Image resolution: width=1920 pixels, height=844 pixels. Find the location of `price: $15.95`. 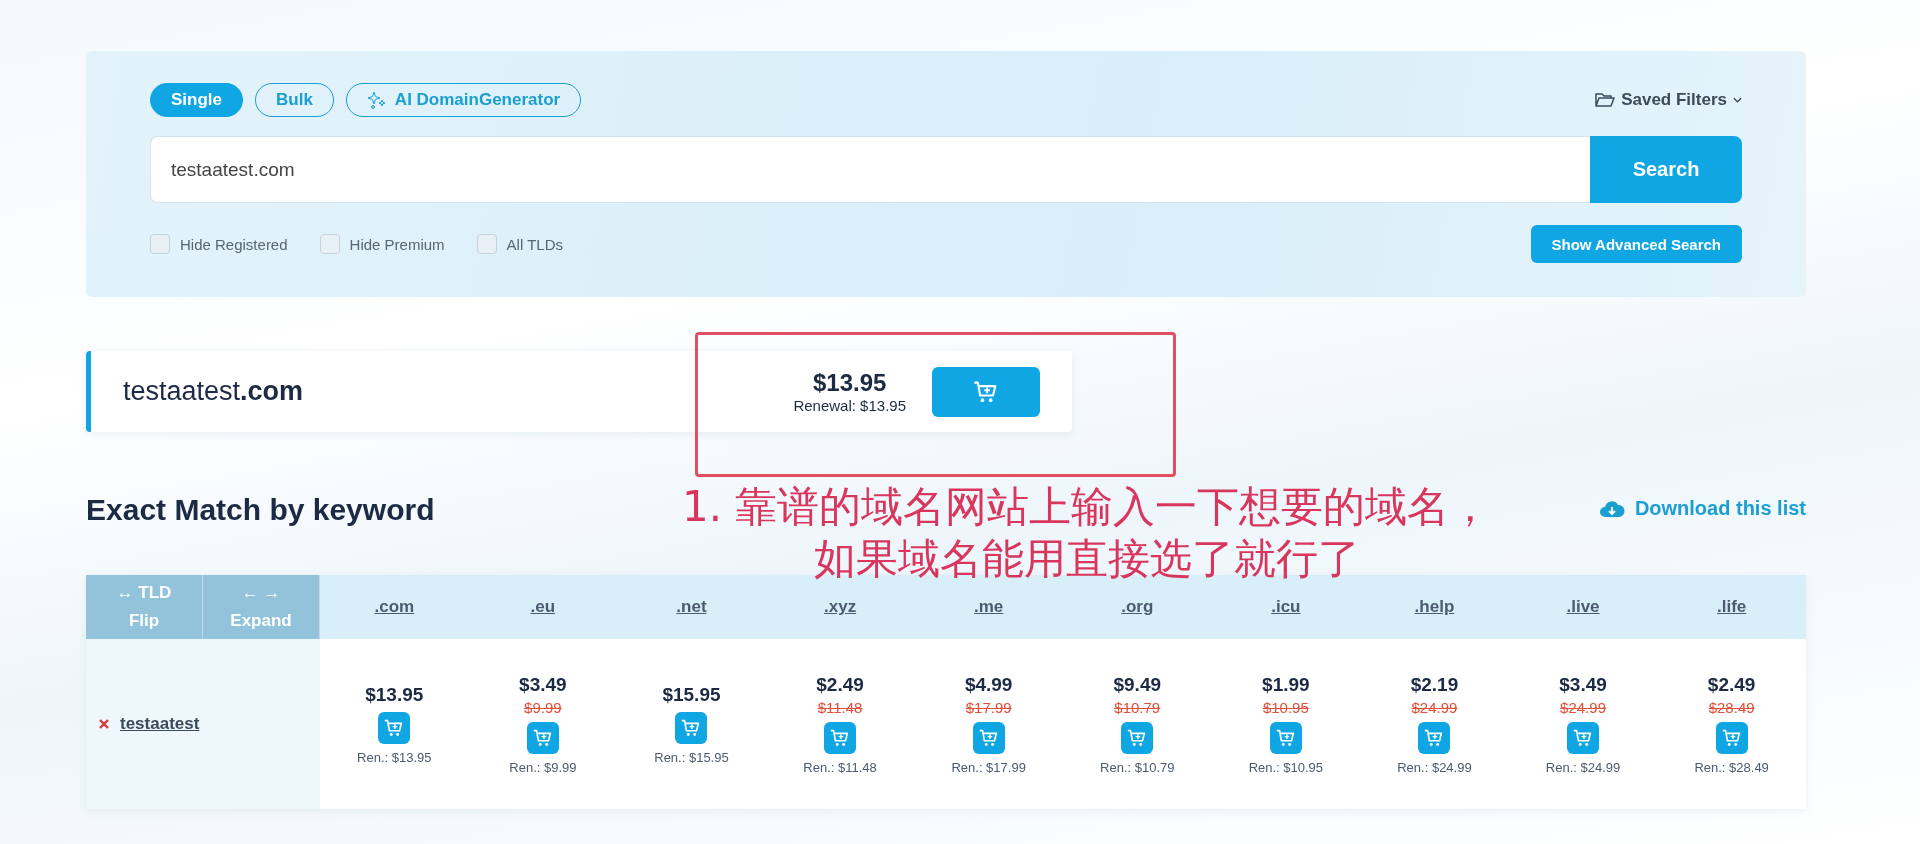

price: $15.95 is located at coordinates (691, 694).